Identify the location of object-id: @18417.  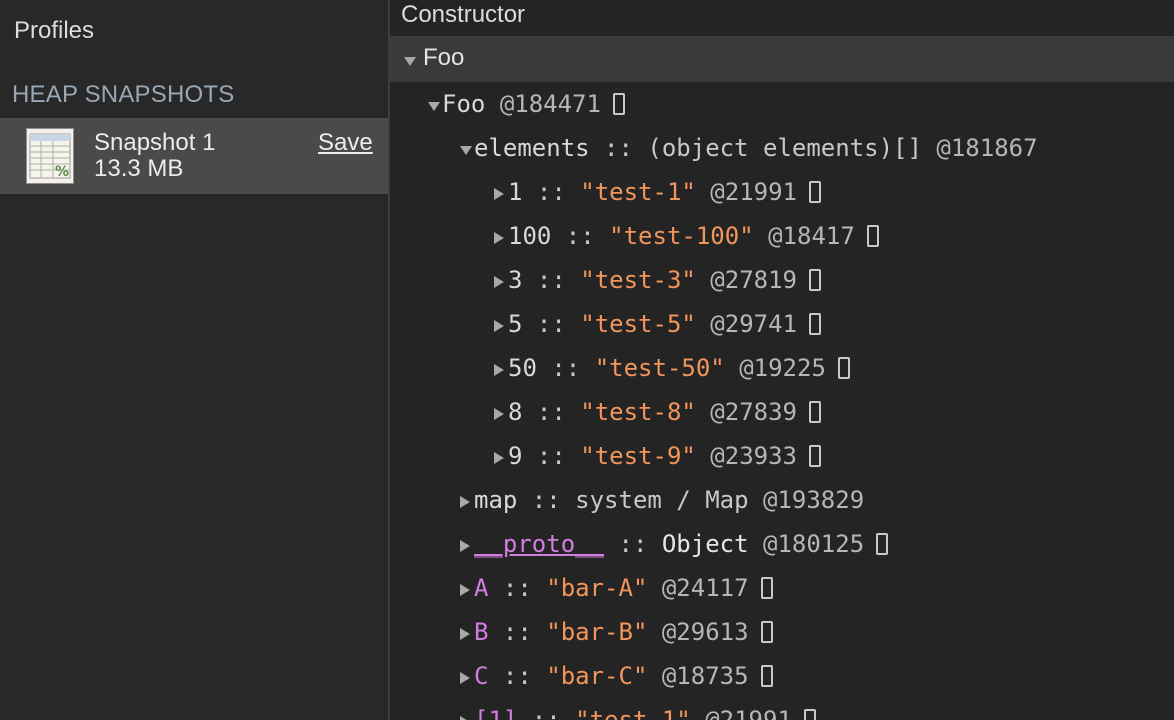
(811, 236).